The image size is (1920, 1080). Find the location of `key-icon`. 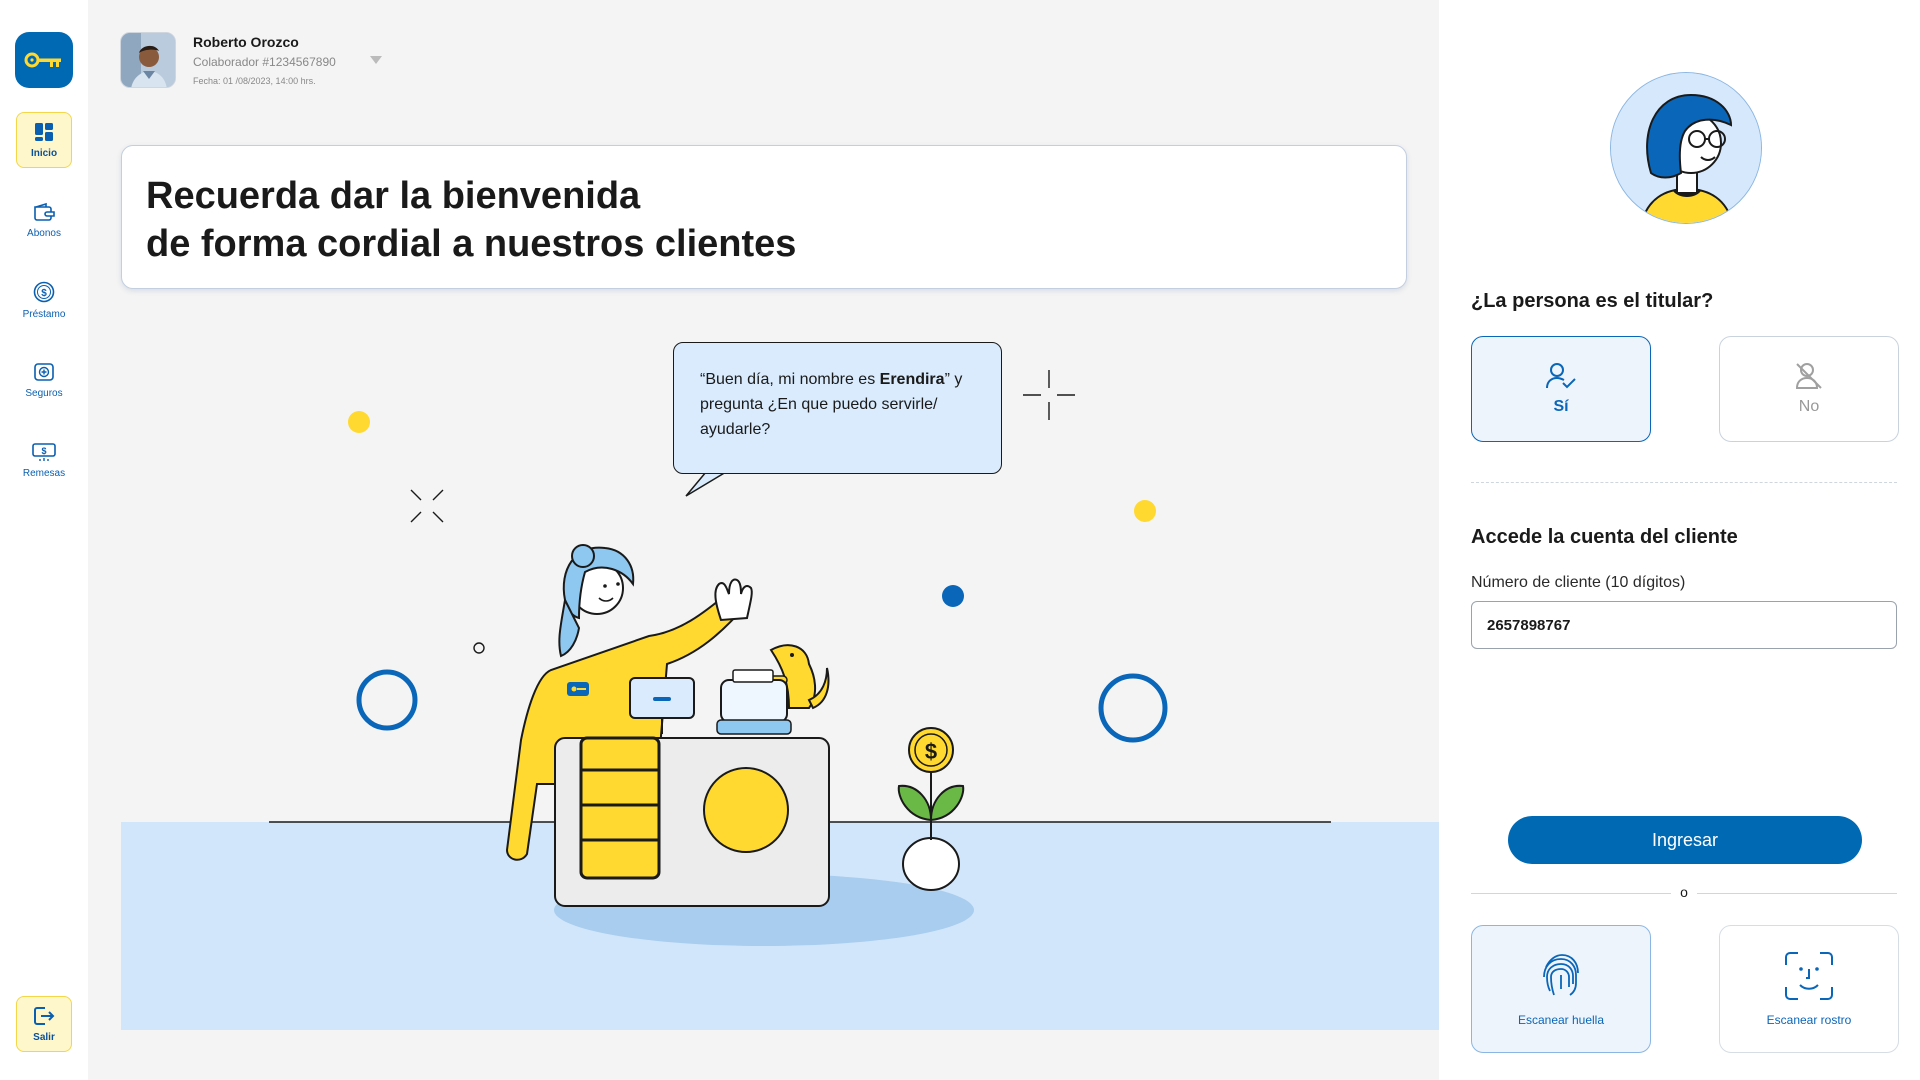

key-icon is located at coordinates (42, 60).